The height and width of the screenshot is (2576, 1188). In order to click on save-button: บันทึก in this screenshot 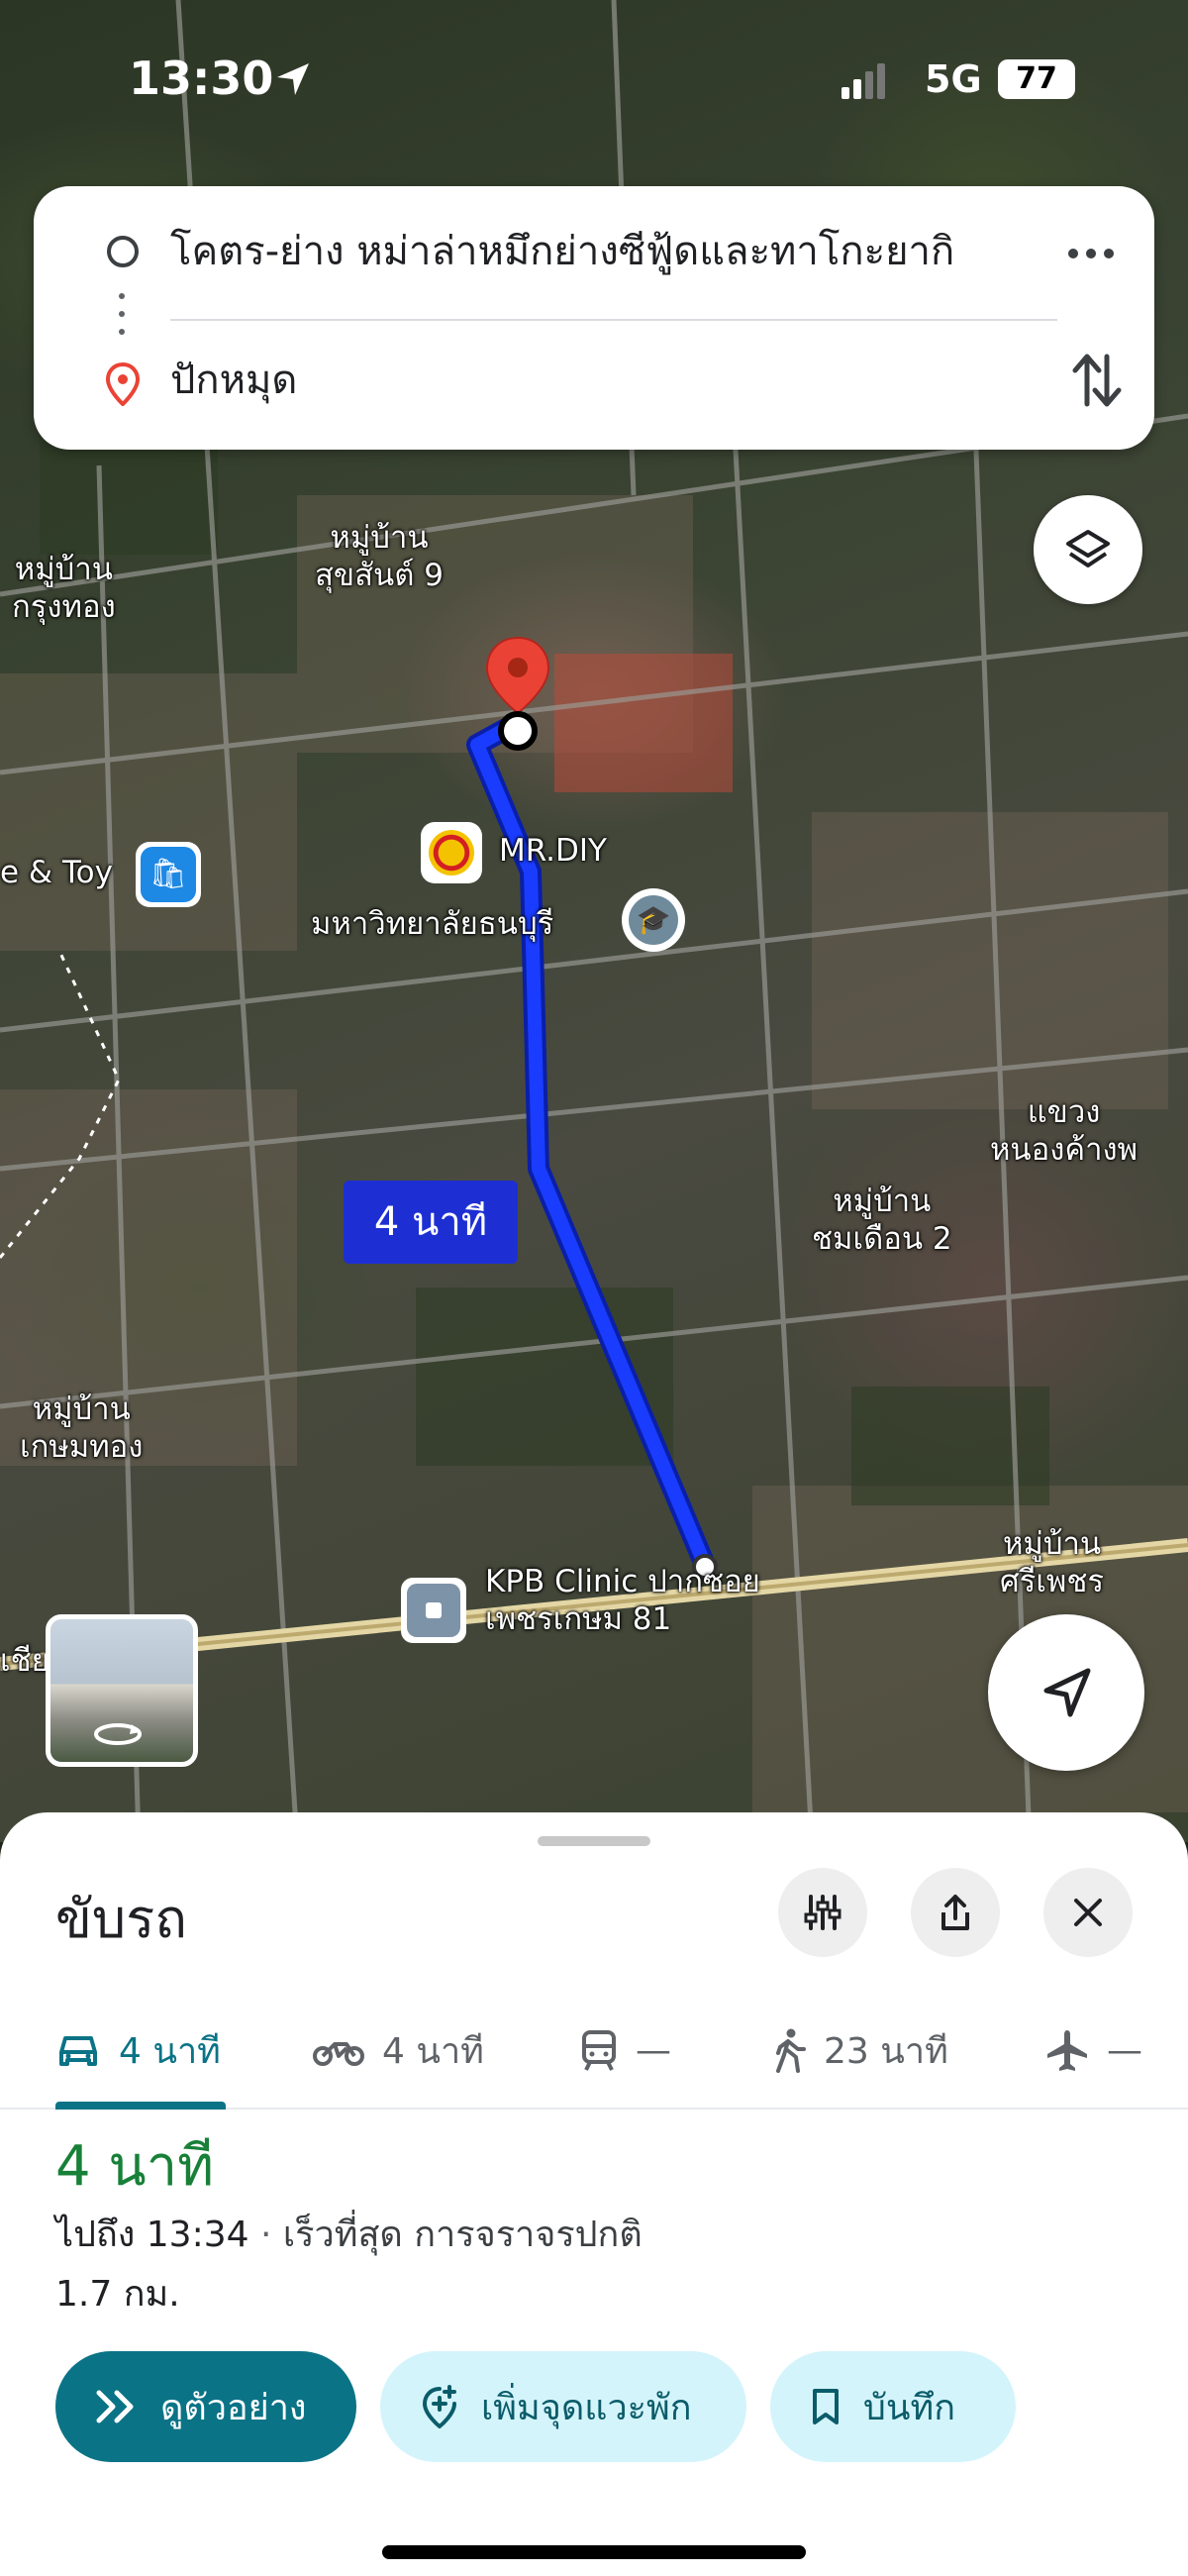, I will do `click(893, 2406)`.